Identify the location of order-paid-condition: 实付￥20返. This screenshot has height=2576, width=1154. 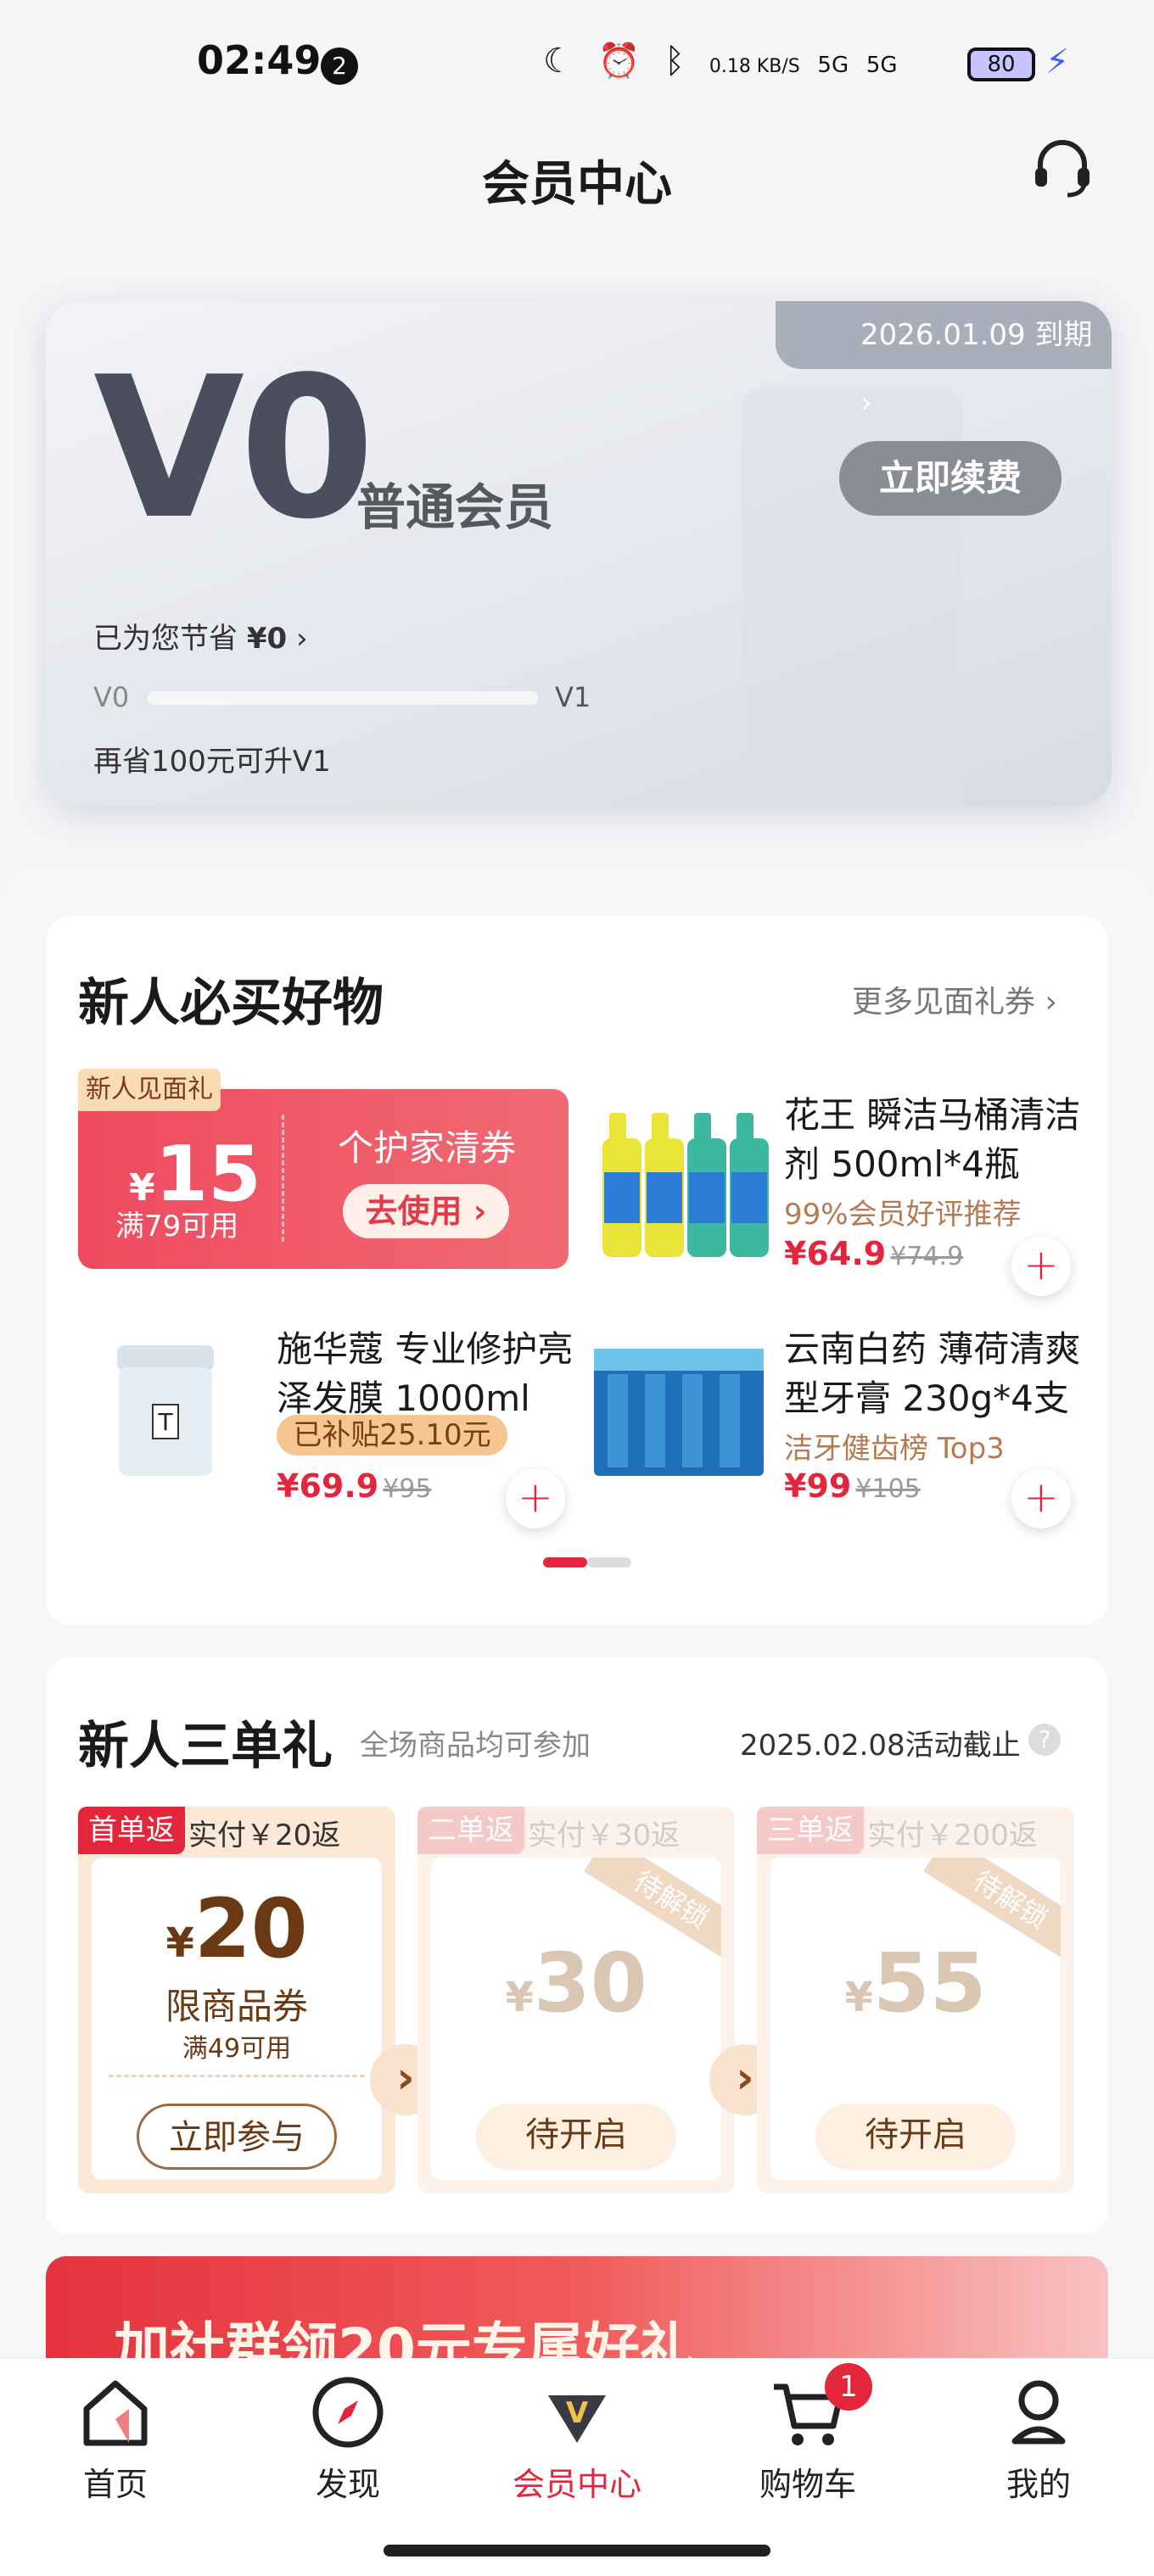
(264, 1835).